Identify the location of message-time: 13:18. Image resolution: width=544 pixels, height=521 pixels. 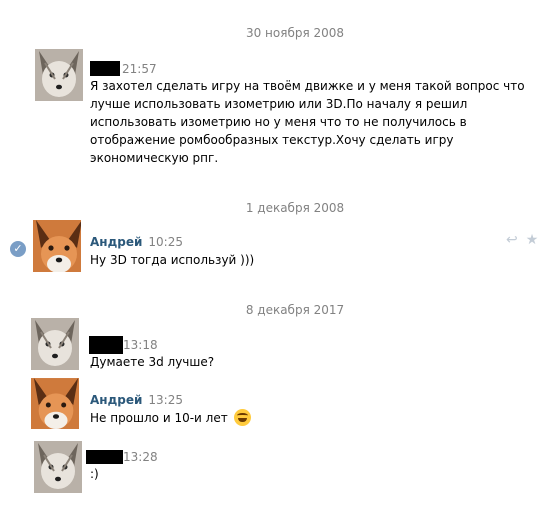
(140, 345).